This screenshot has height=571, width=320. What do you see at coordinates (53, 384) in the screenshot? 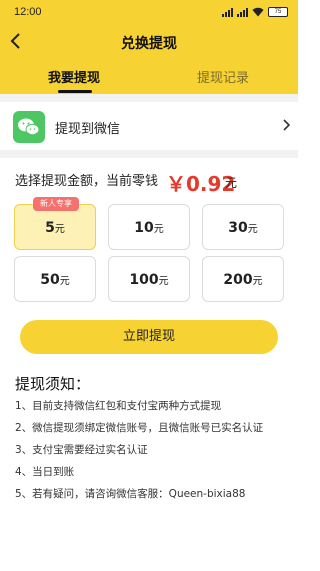
I see `notice-title: 提现须知：` at bounding box center [53, 384].